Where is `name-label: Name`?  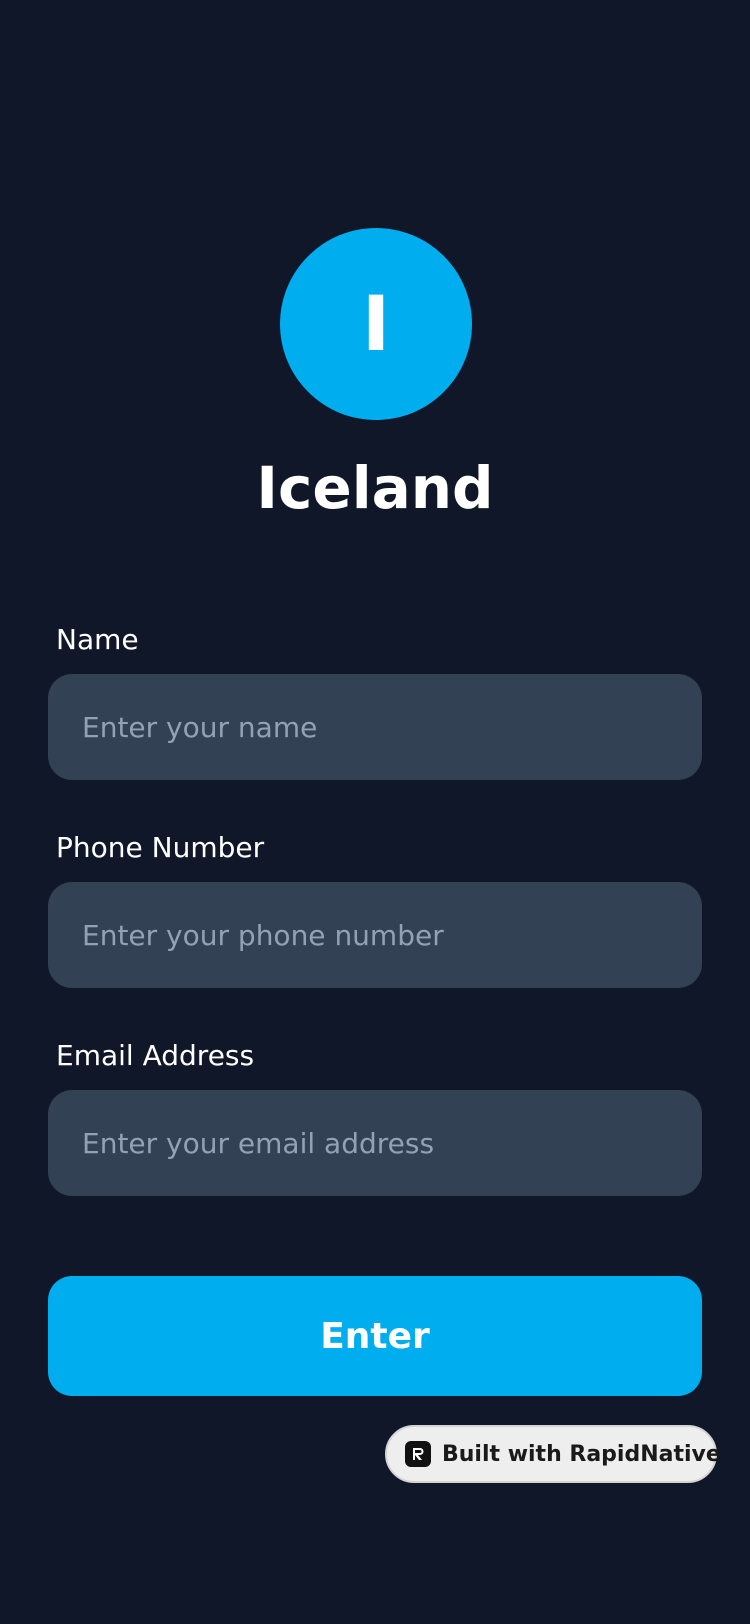
name-label: Name is located at coordinates (97, 639).